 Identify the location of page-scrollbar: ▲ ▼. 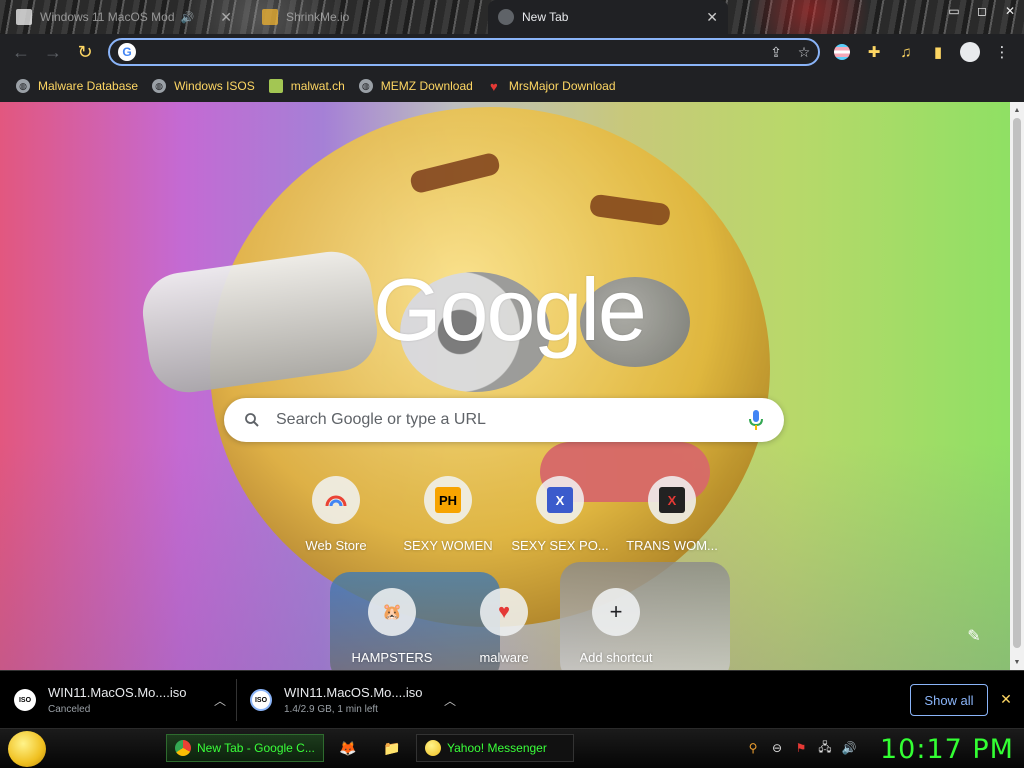
(1017, 386).